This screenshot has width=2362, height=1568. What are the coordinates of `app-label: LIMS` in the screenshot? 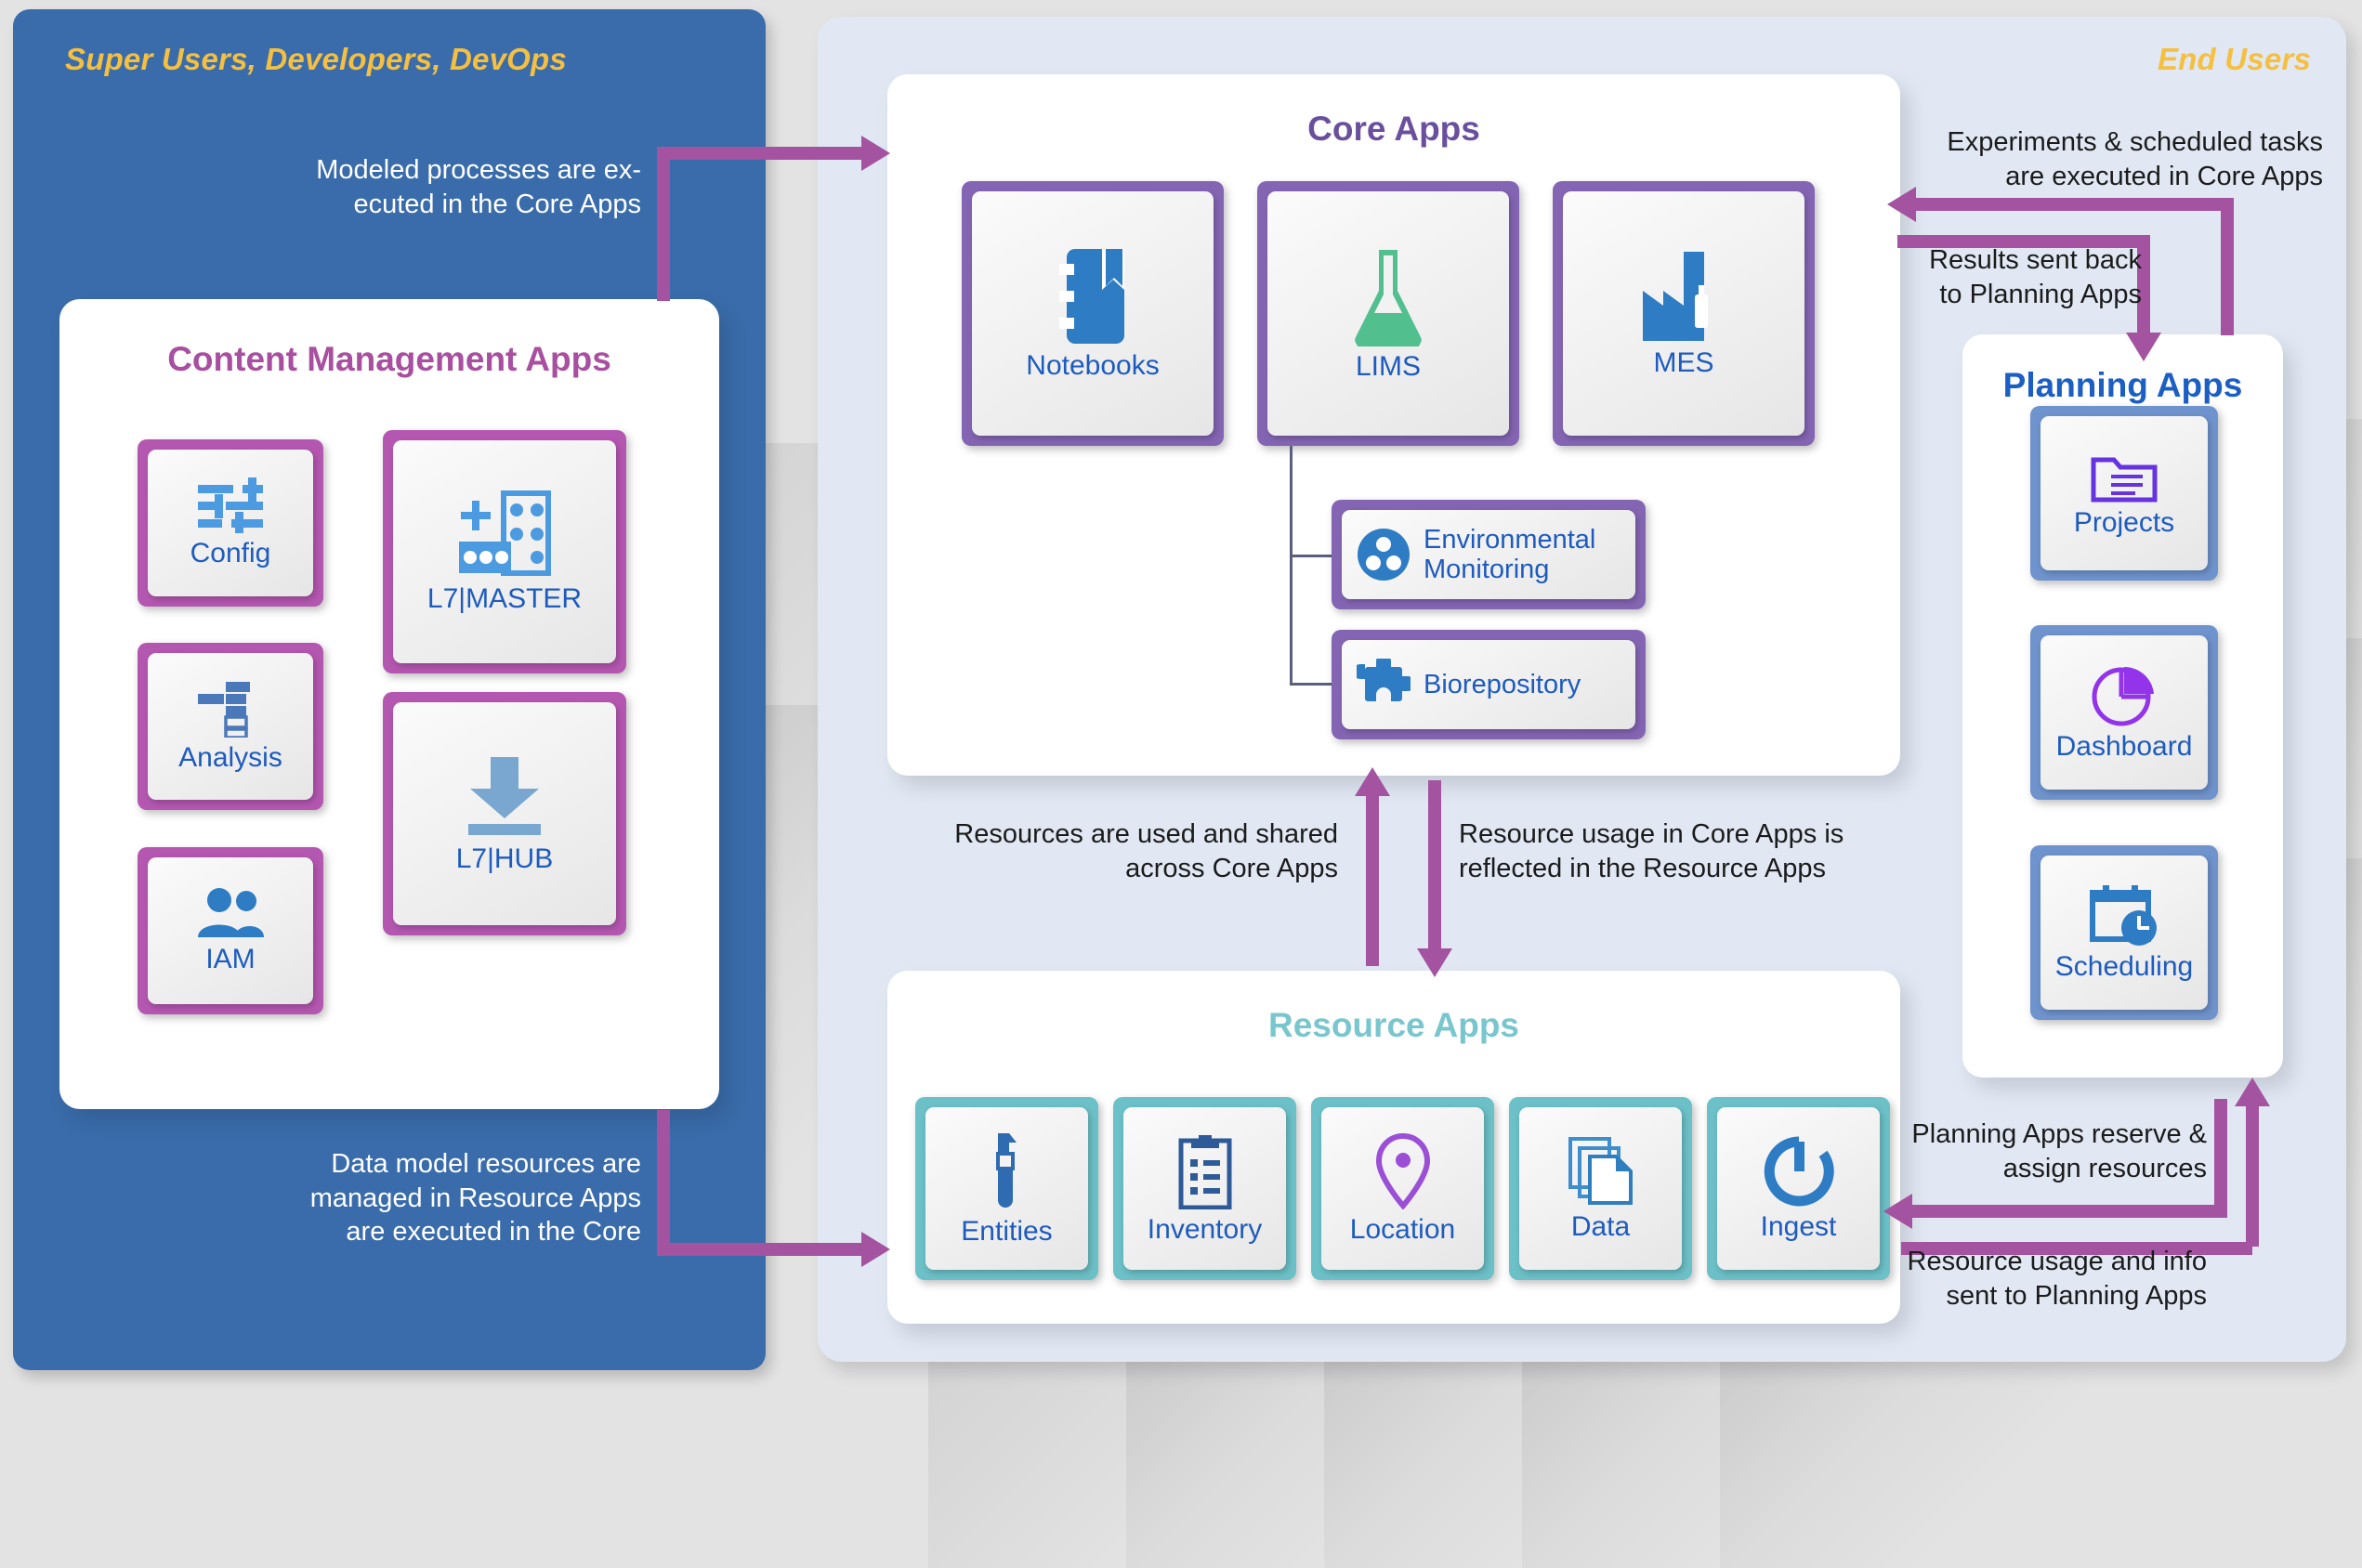 It's located at (1389, 366).